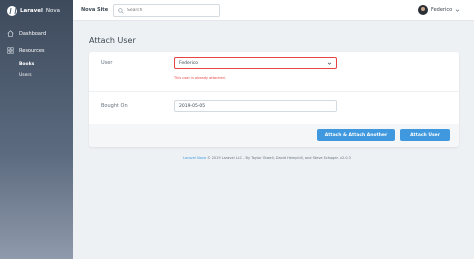  Describe the element at coordinates (114, 106) in the screenshot. I see `bought-on-label: Bought On` at that location.